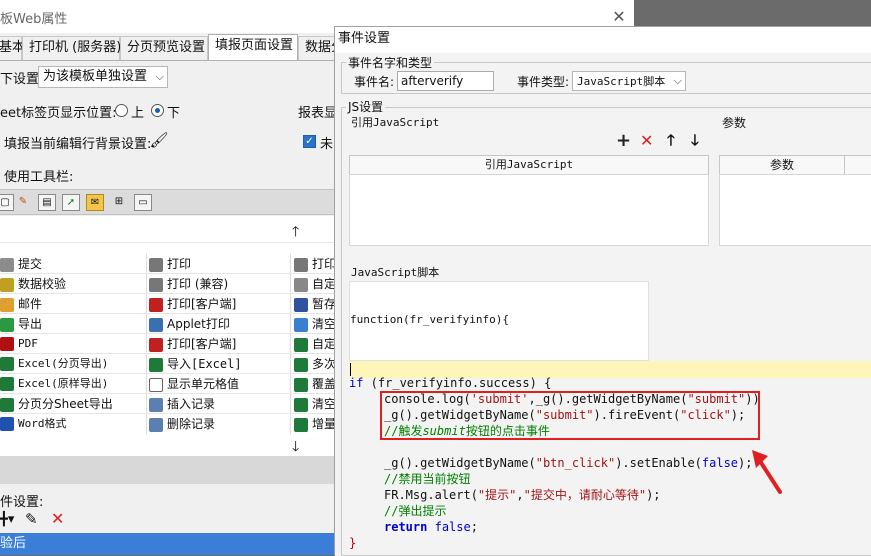 The width and height of the screenshot is (871, 556). I want to click on overwrite-icon, so click(301, 384).